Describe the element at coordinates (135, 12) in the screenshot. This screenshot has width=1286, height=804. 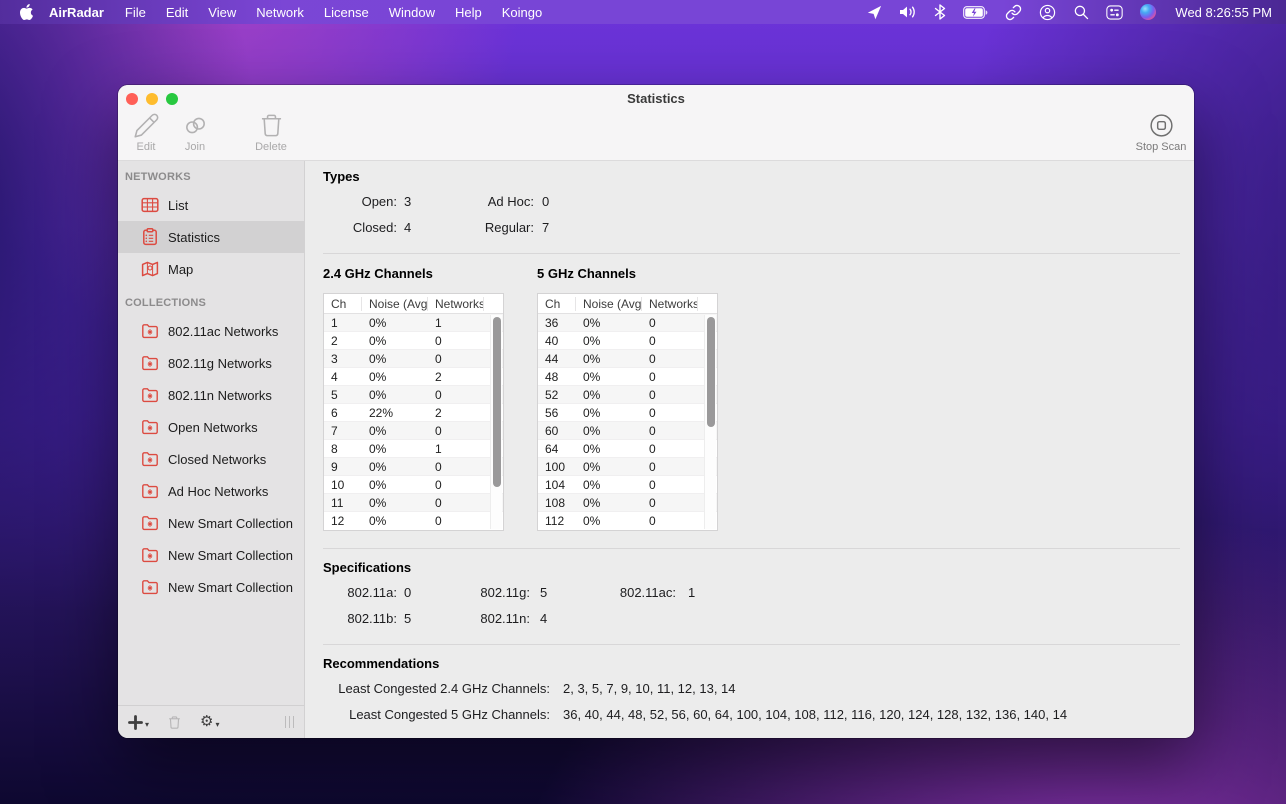
I see `menu-item: File` at that location.